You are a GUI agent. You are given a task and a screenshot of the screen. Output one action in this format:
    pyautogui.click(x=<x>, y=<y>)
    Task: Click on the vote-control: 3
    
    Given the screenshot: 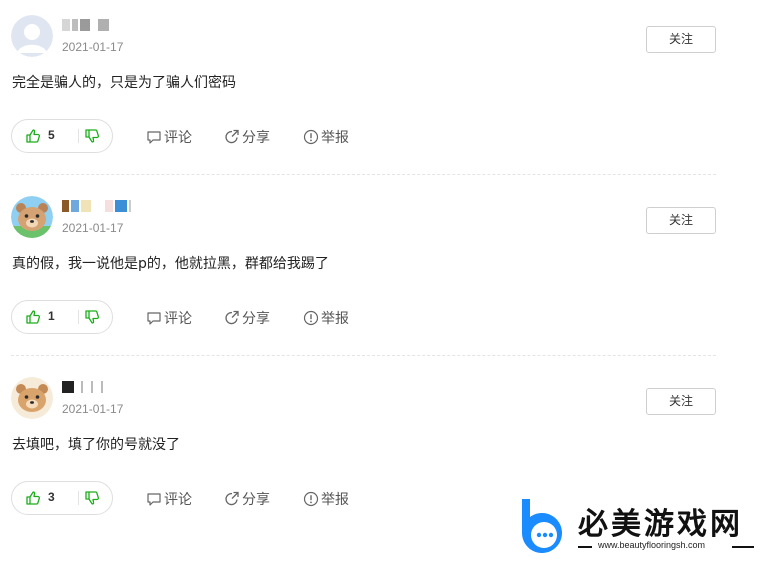 What is the action you would take?
    pyautogui.click(x=62, y=498)
    